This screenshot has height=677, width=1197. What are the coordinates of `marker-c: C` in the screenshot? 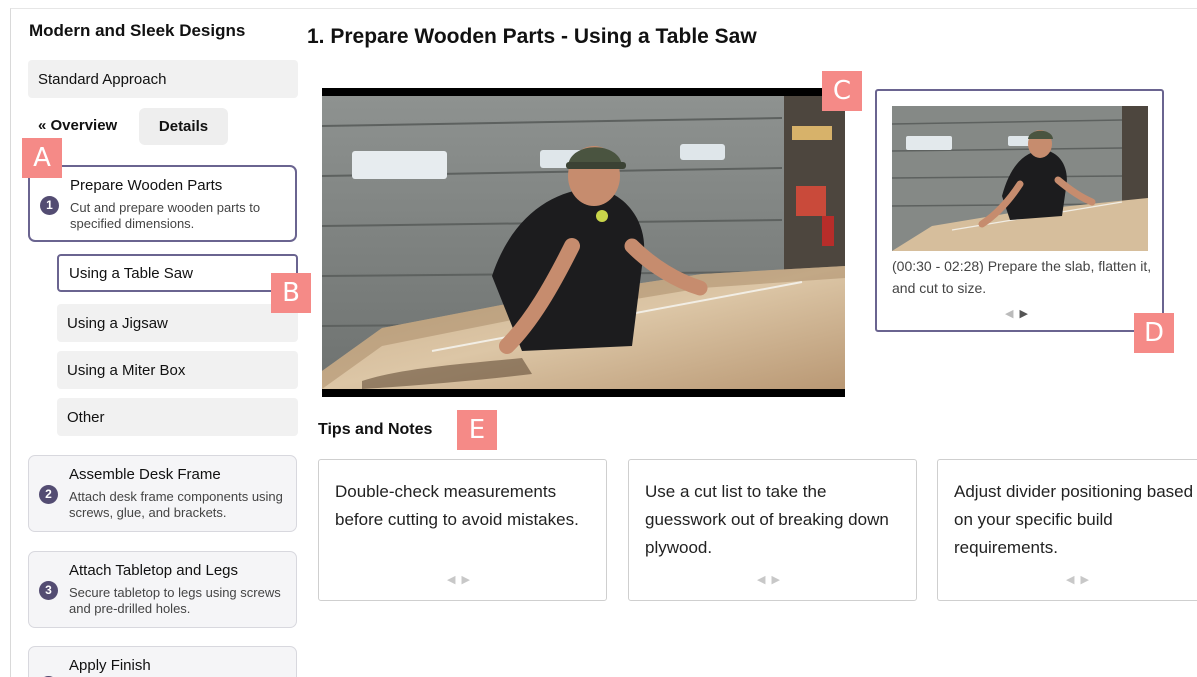 It's located at (842, 91).